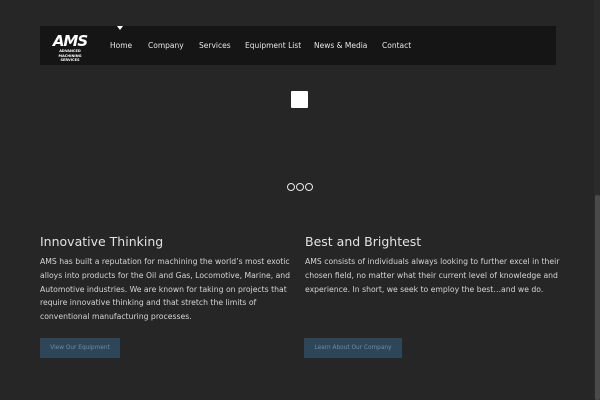 The height and width of the screenshot is (400, 600). What do you see at coordinates (597, 297) in the screenshot?
I see `scrollbar-thumb` at bounding box center [597, 297].